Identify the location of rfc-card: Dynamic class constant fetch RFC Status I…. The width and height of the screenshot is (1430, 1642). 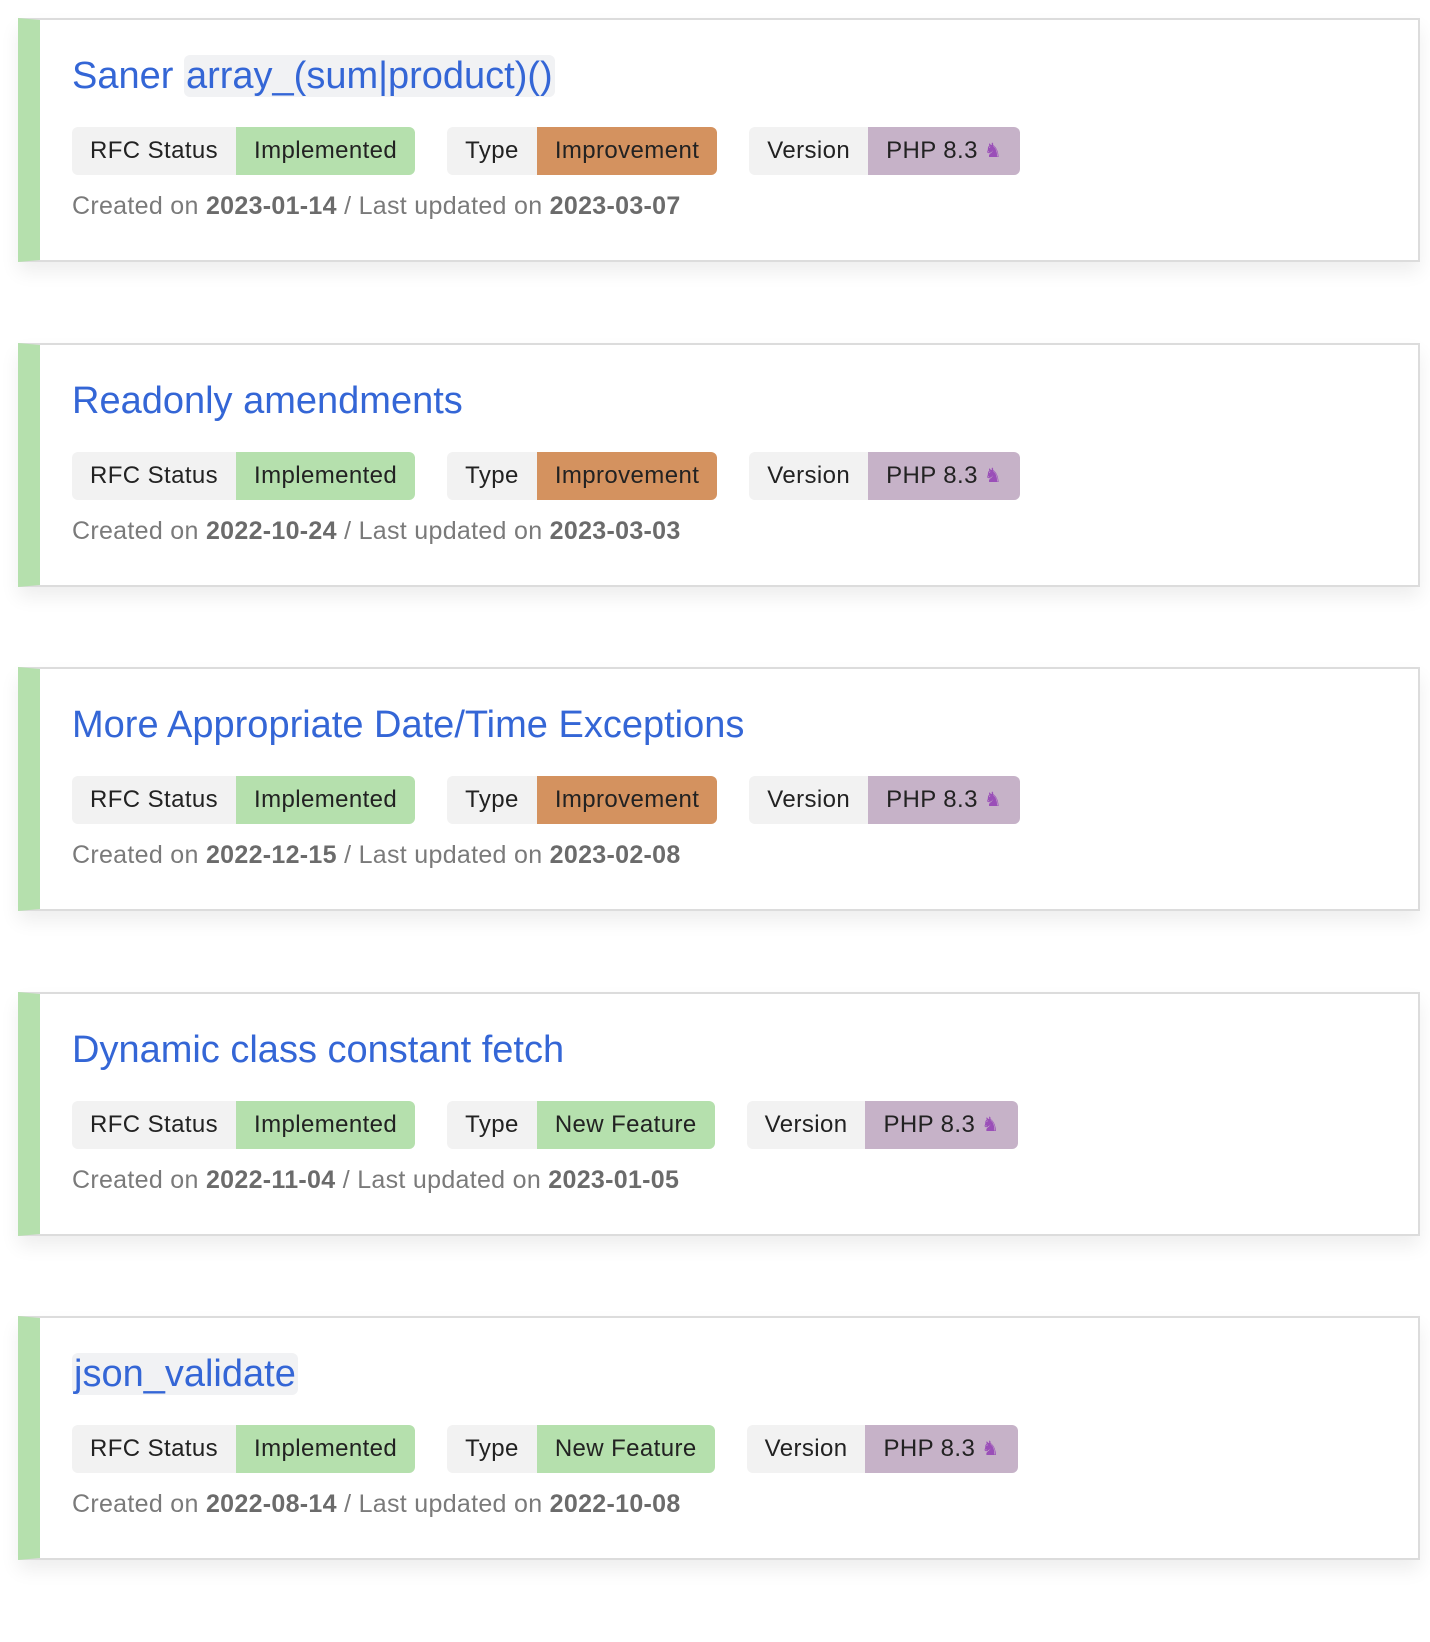
(719, 1114).